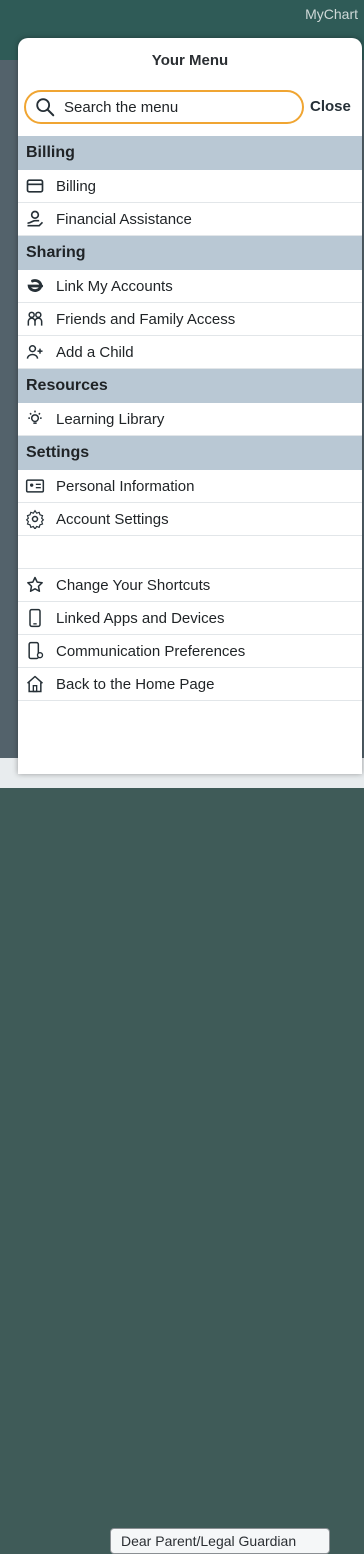 The image size is (364, 1554). What do you see at coordinates (35, 552) in the screenshot?
I see `blank-icon` at bounding box center [35, 552].